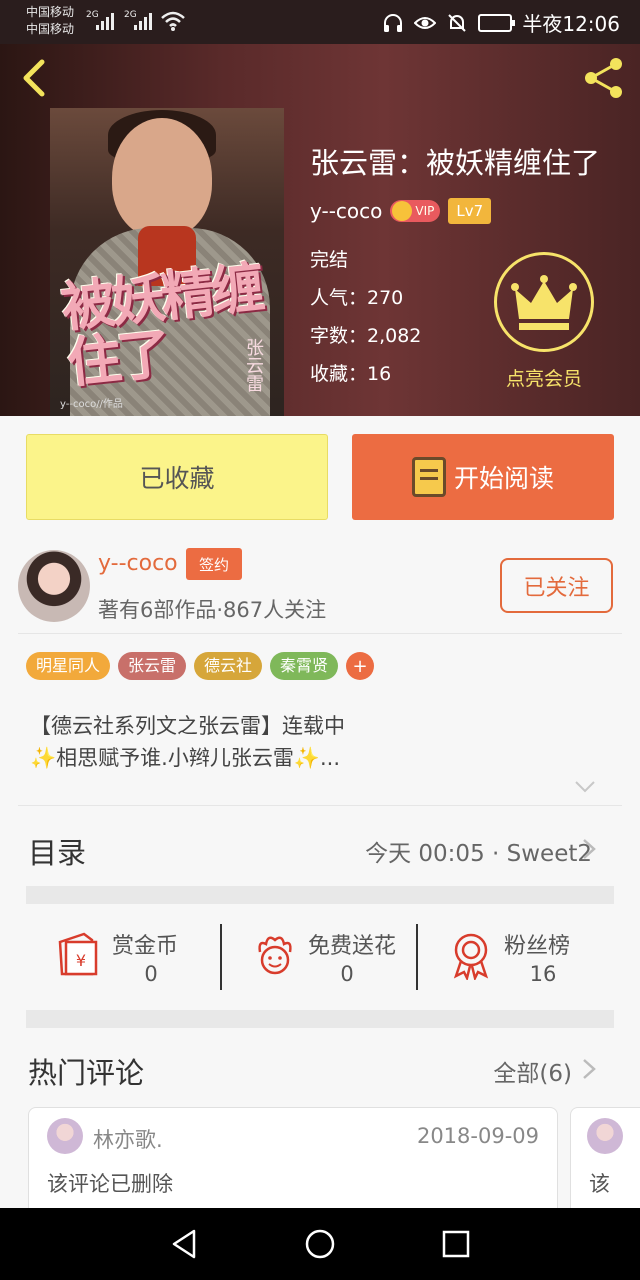 The height and width of the screenshot is (1280, 640). I want to click on nav-home-icon, so click(320, 1244).